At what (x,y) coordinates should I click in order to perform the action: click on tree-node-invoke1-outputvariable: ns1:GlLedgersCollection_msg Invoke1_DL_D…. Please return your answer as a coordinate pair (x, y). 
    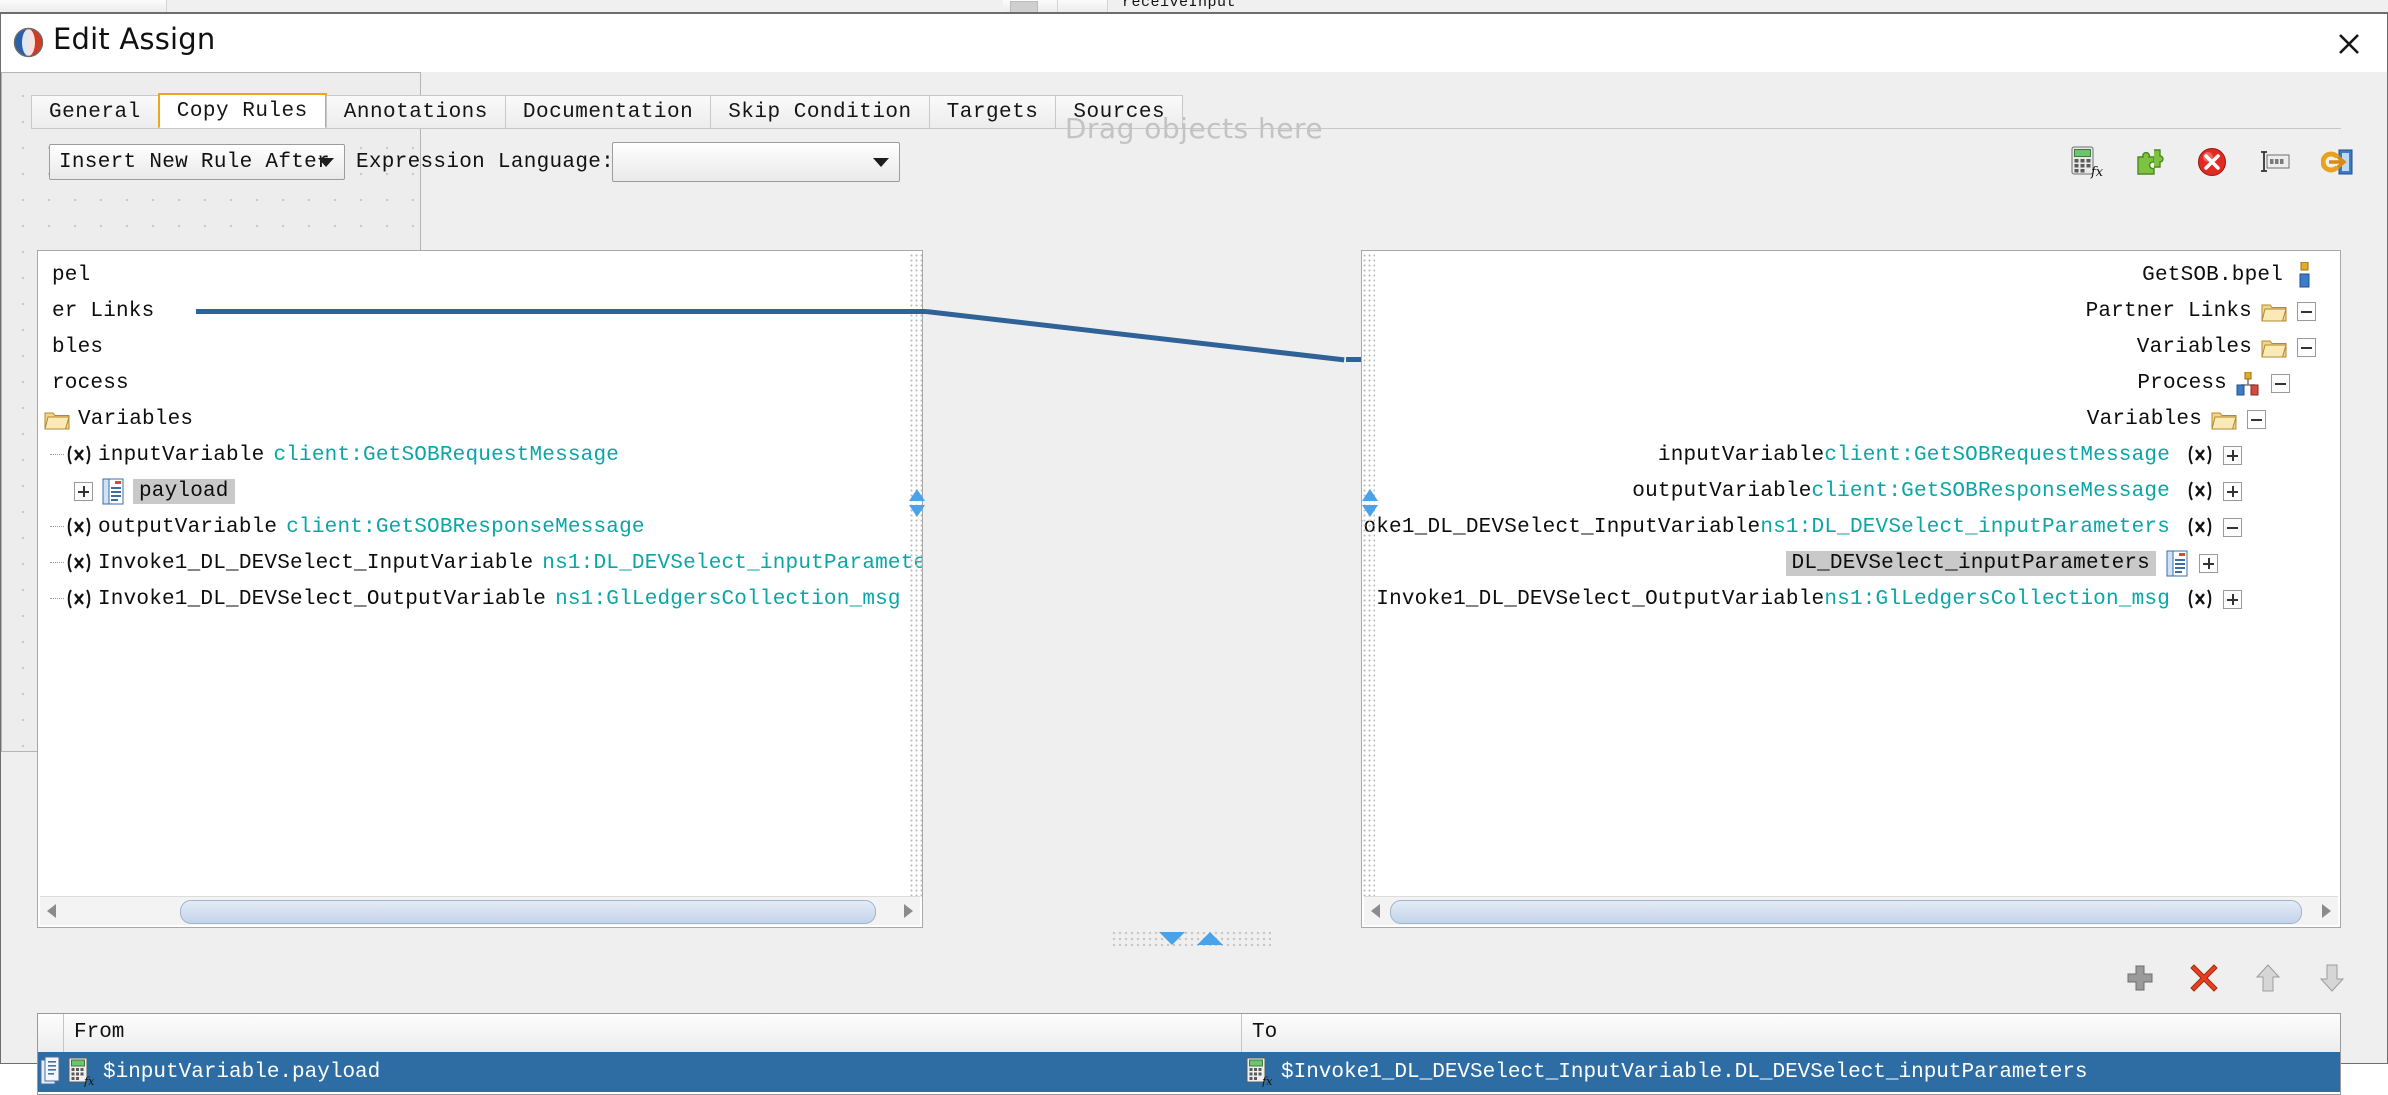
    Looking at the image, I should click on (1809, 599).